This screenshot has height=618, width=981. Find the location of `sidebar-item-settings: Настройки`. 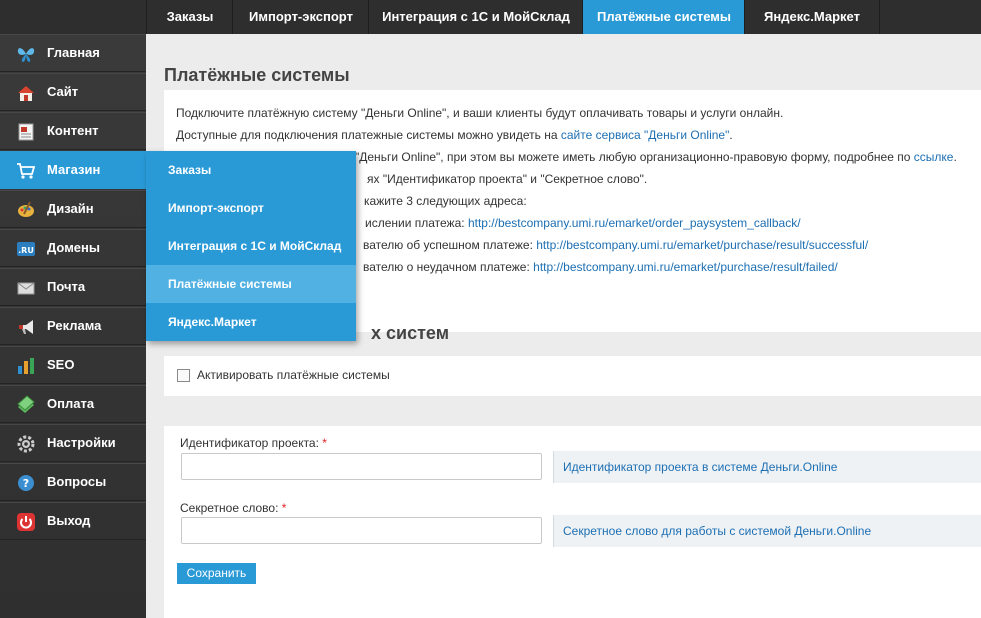

sidebar-item-settings: Настройки is located at coordinates (73, 443).